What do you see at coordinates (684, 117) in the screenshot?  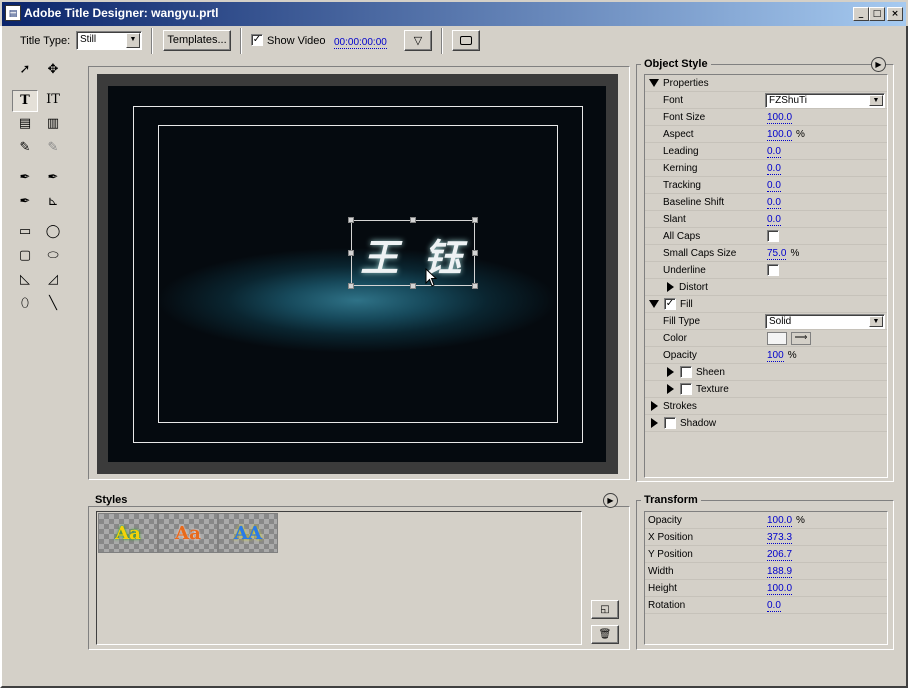 I see `font-size-label: Font Size` at bounding box center [684, 117].